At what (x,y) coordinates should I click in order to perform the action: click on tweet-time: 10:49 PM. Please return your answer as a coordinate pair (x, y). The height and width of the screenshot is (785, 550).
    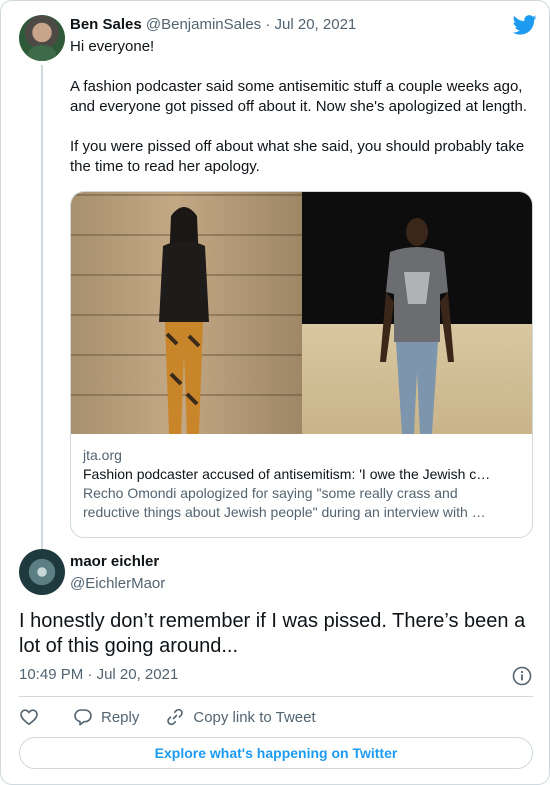
    Looking at the image, I should click on (51, 674).